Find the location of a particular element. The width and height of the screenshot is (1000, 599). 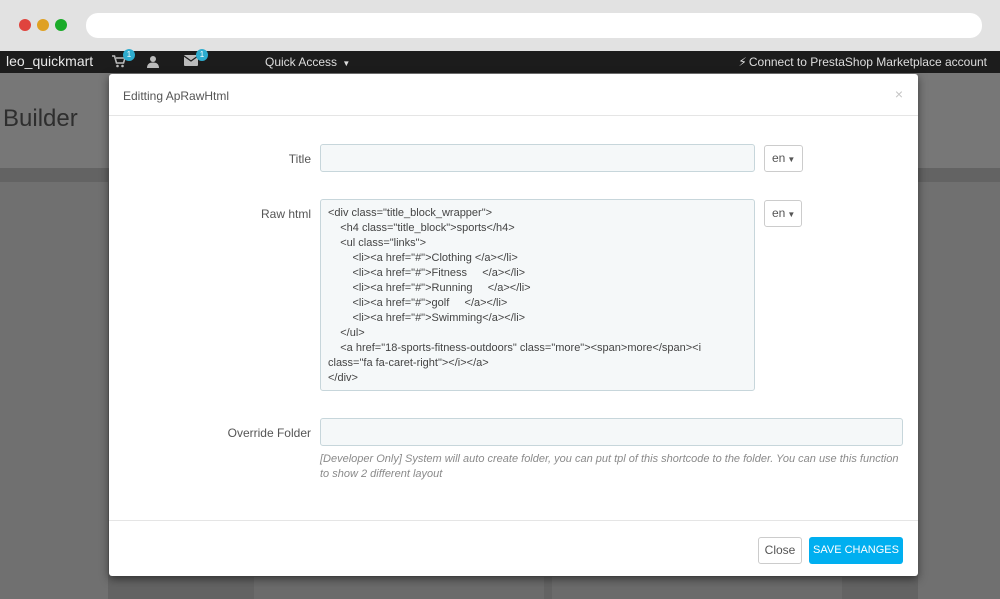

browser-chrome is located at coordinates (500, 25).